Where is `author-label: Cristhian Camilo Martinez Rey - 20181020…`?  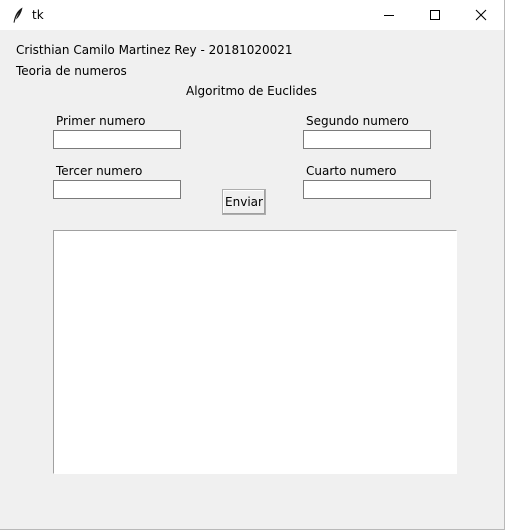
author-label: Cristhian Camilo Martinez Rey - 20181020… is located at coordinates (154, 50).